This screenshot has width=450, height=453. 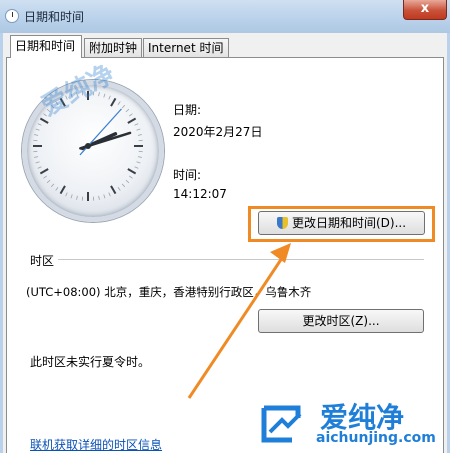 I want to click on watermark-logo: 爱纯净 aichunjing.com, so click(x=353, y=424).